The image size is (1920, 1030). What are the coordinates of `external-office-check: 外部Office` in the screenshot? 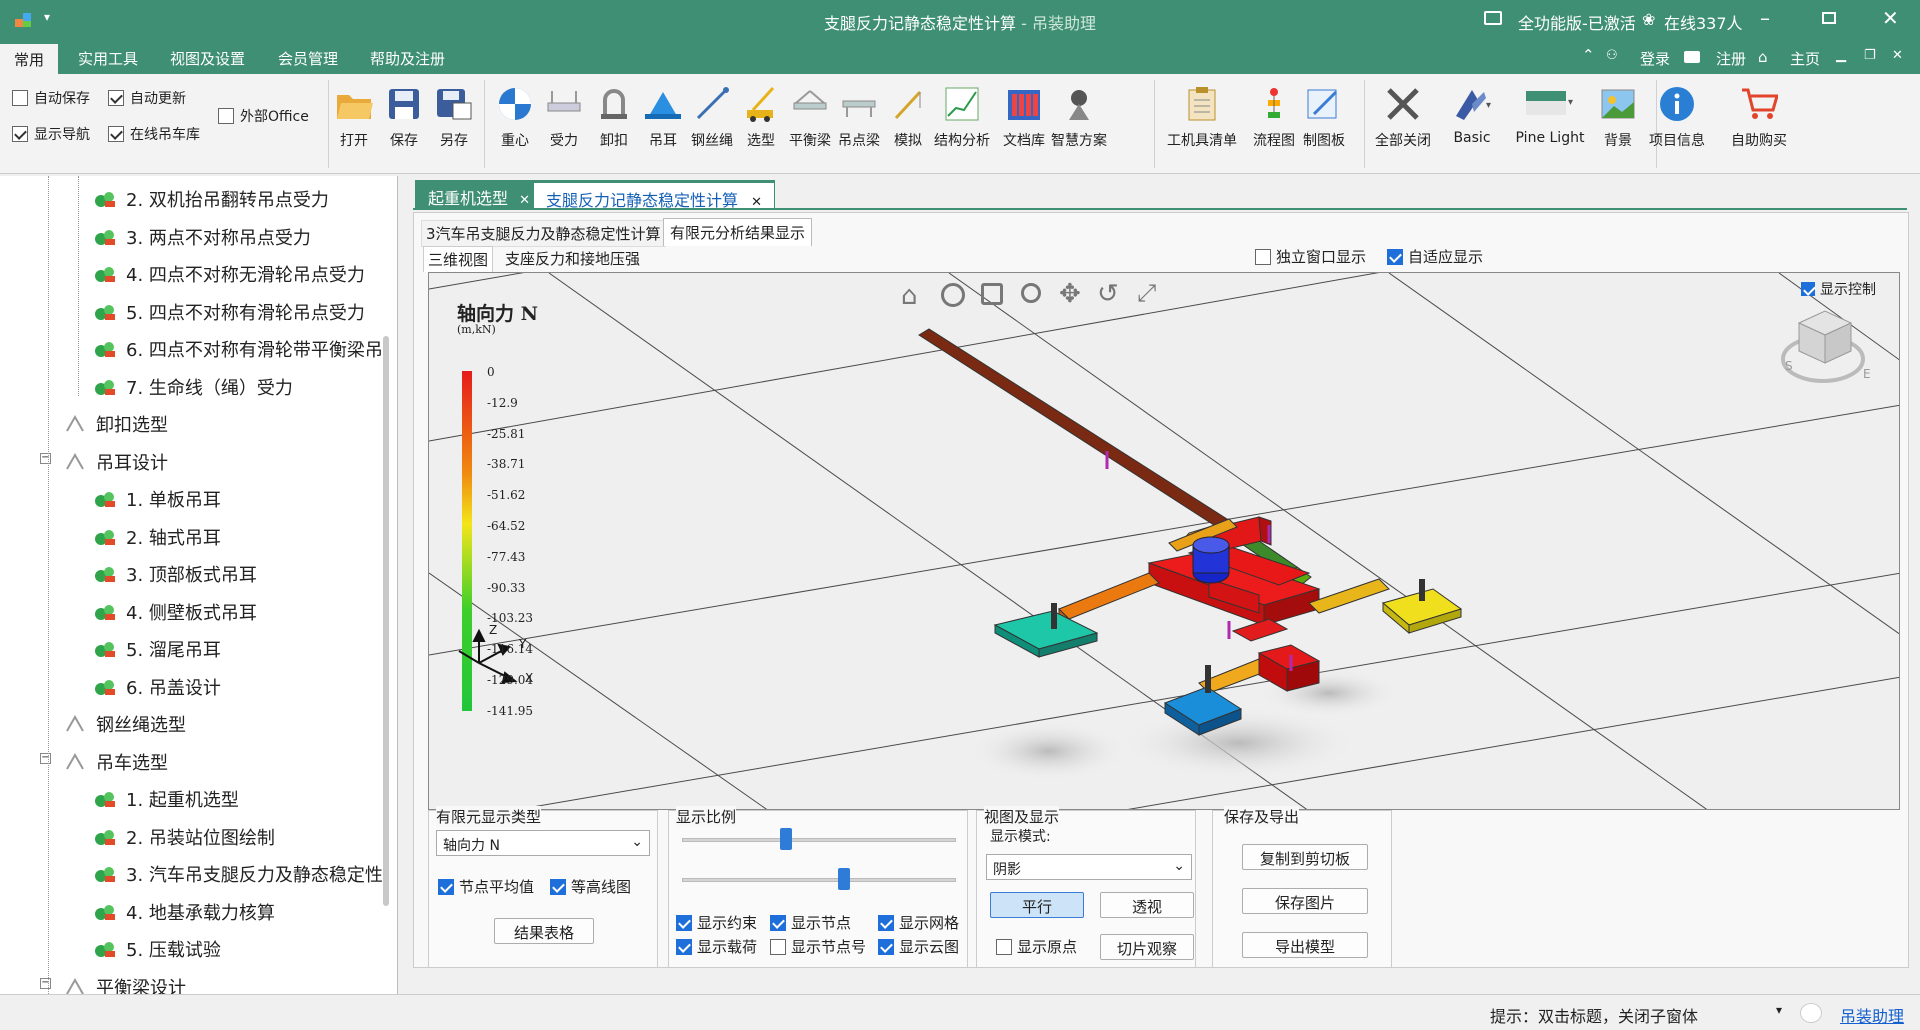 It's located at (263, 116).